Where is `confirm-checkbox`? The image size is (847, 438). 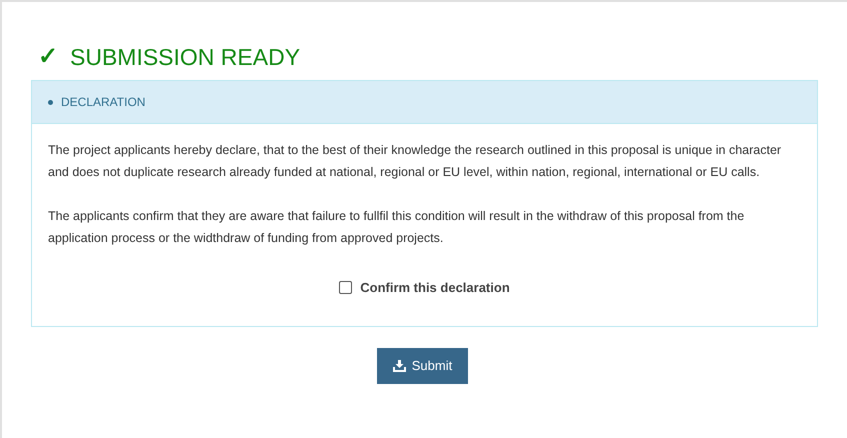 confirm-checkbox is located at coordinates (345, 287).